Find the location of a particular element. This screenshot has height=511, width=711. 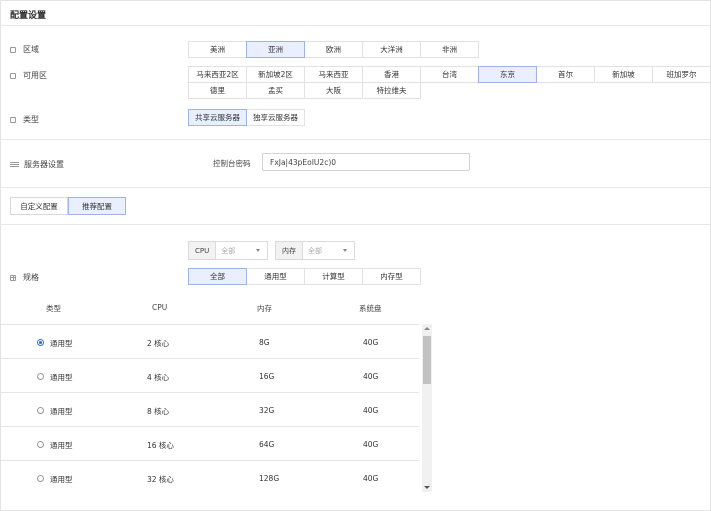

zone-option: 马来西亚 is located at coordinates (333, 74).